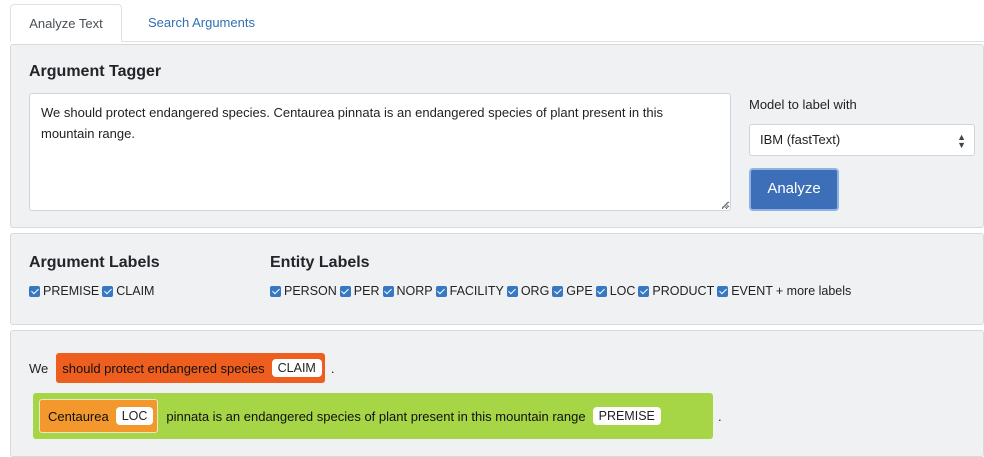  Describe the element at coordinates (366, 291) in the screenshot. I see `label-text: PER` at that location.